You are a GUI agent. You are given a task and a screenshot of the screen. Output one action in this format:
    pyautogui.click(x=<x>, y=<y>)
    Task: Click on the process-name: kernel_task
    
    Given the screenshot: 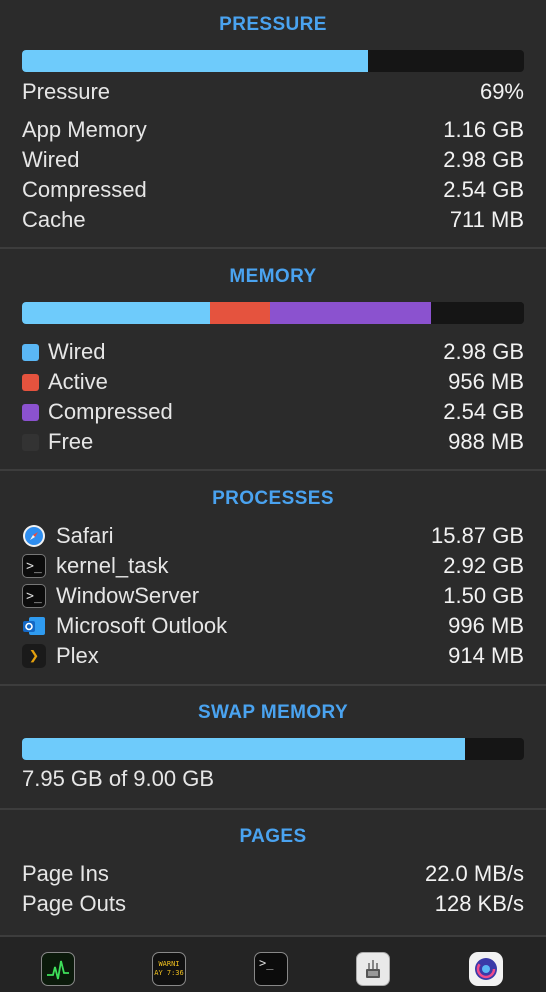 What is the action you would take?
    pyautogui.click(x=112, y=565)
    